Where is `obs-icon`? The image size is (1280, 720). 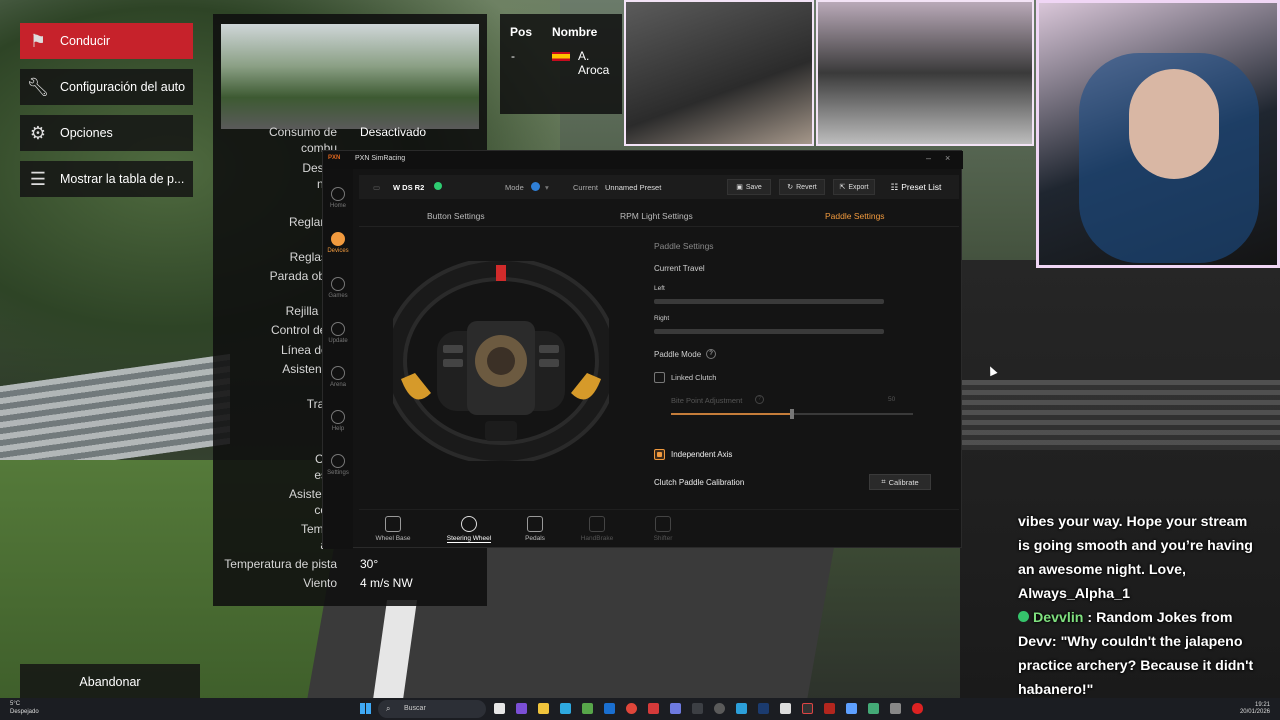 obs-icon is located at coordinates (697, 708).